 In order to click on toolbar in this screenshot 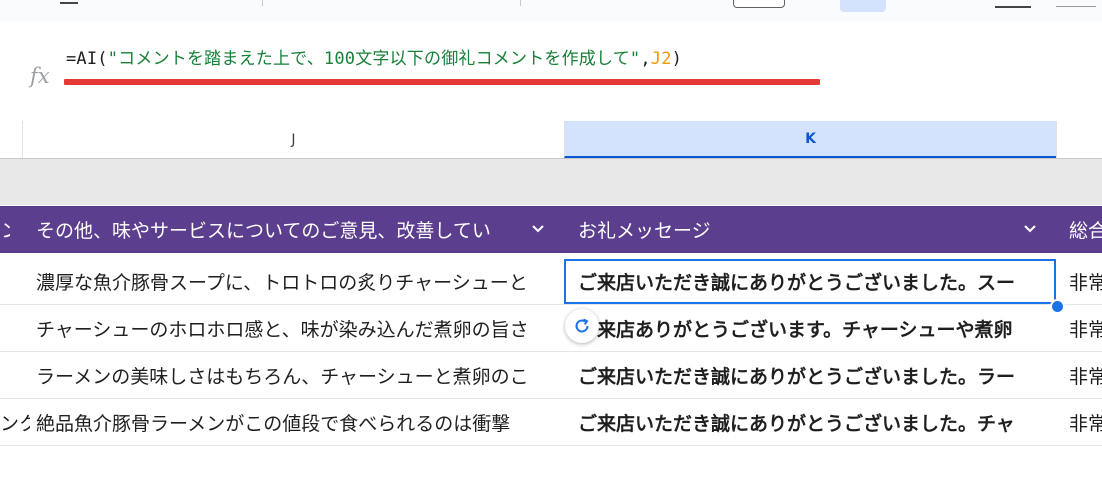, I will do `click(551, 11)`.